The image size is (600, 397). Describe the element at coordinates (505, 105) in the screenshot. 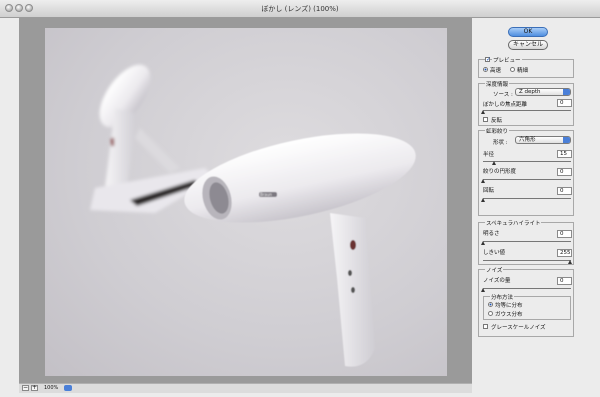

I see `focal-distance-label: ぼかしの焦点距離` at that location.